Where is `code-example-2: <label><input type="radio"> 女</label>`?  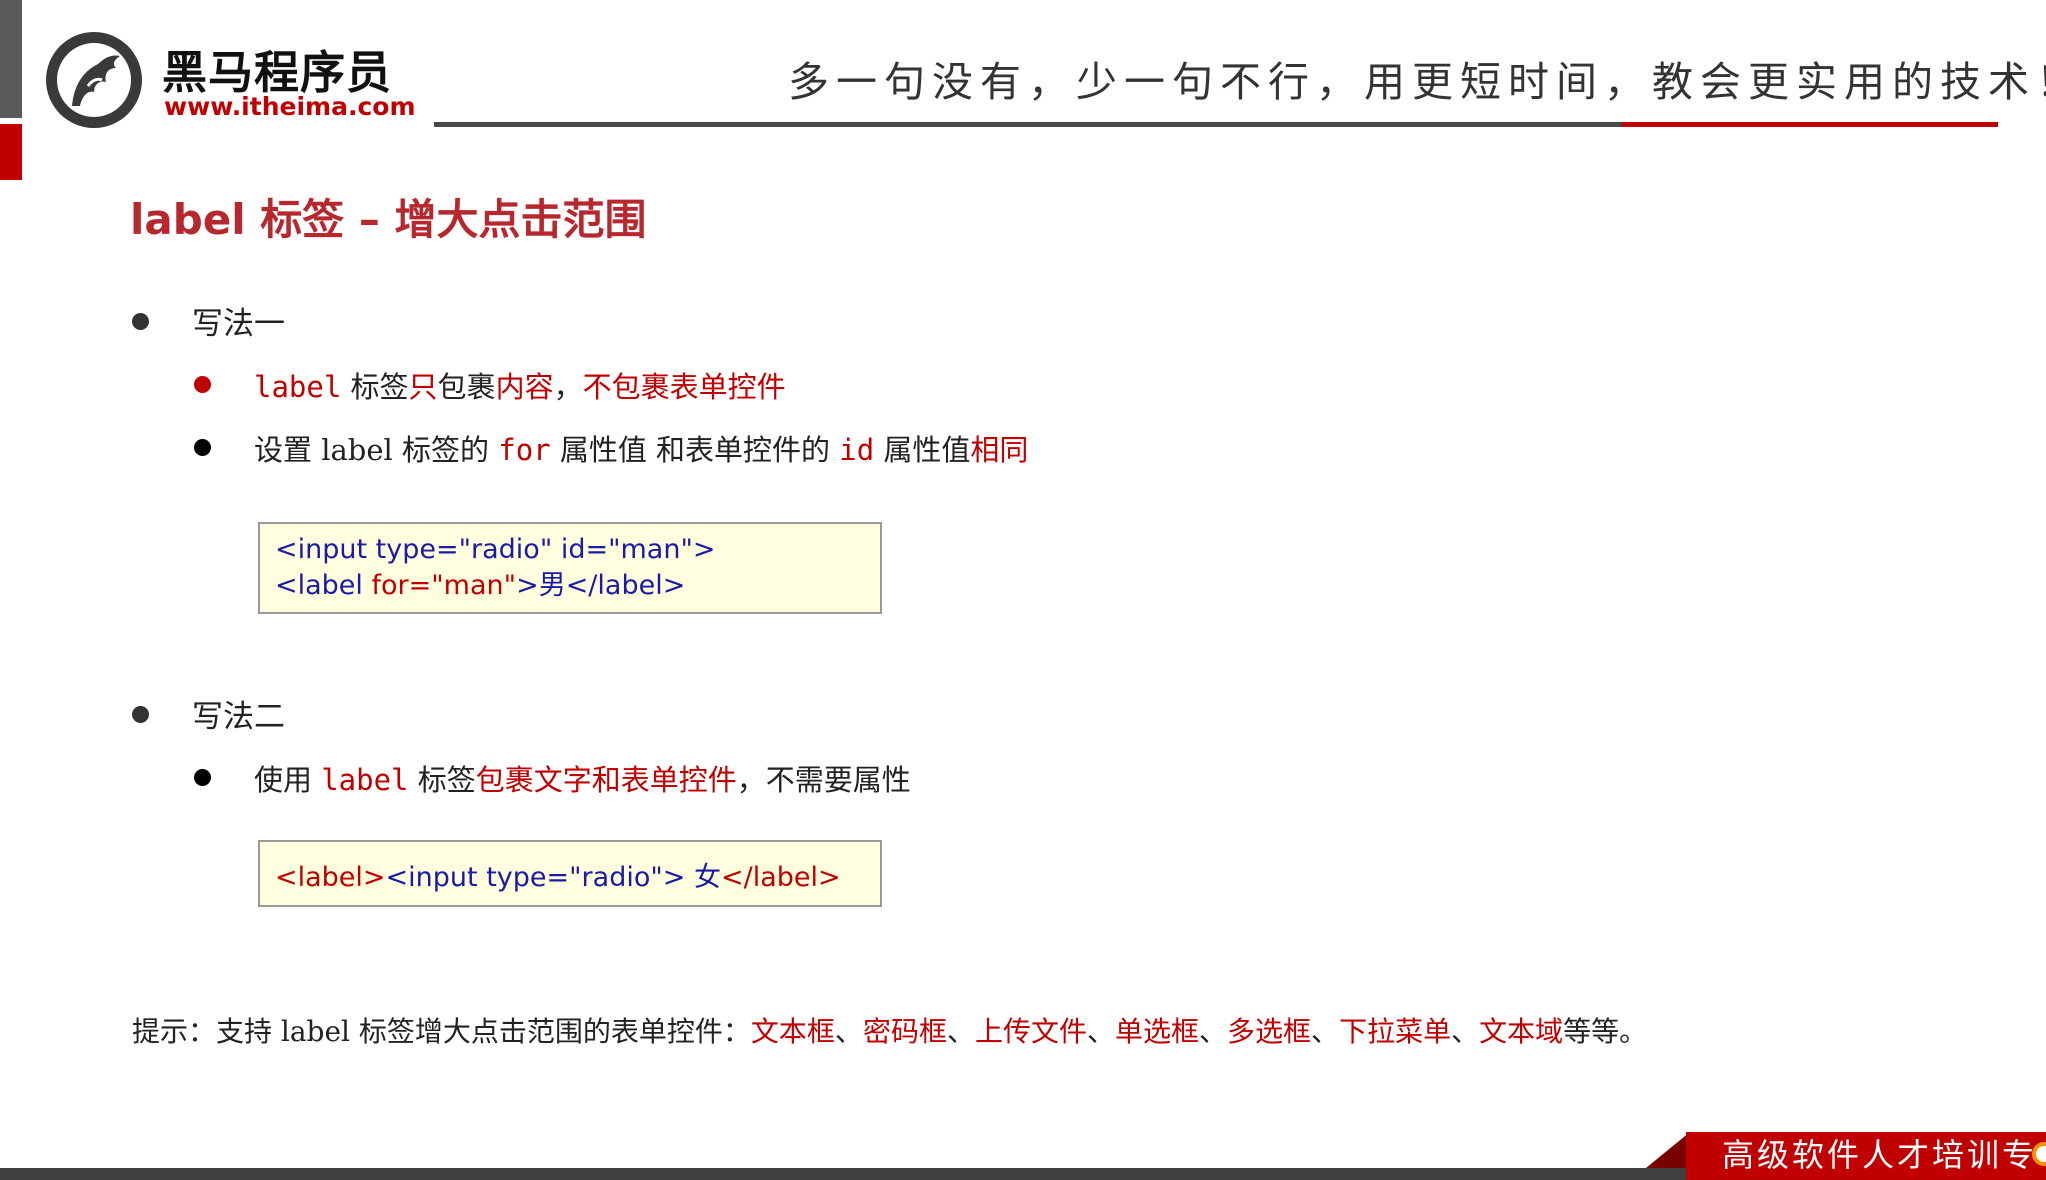
code-example-2: <label><input type="radio"> 女</label> is located at coordinates (570, 873).